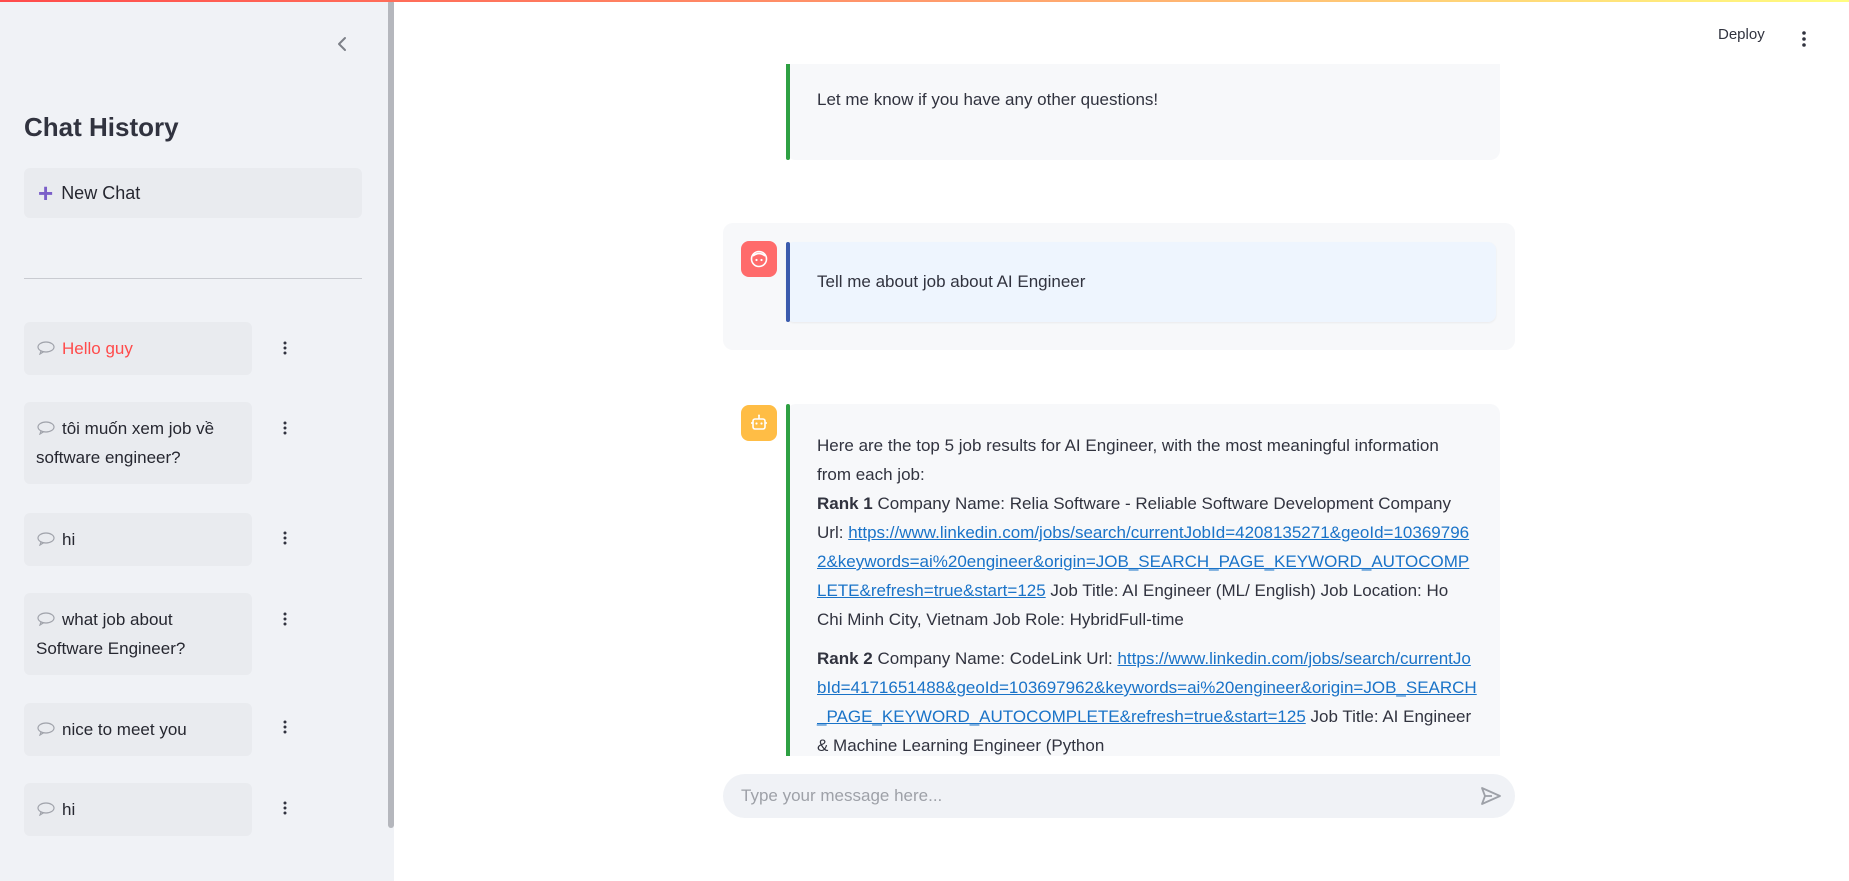  I want to click on robot-icon, so click(759, 422).